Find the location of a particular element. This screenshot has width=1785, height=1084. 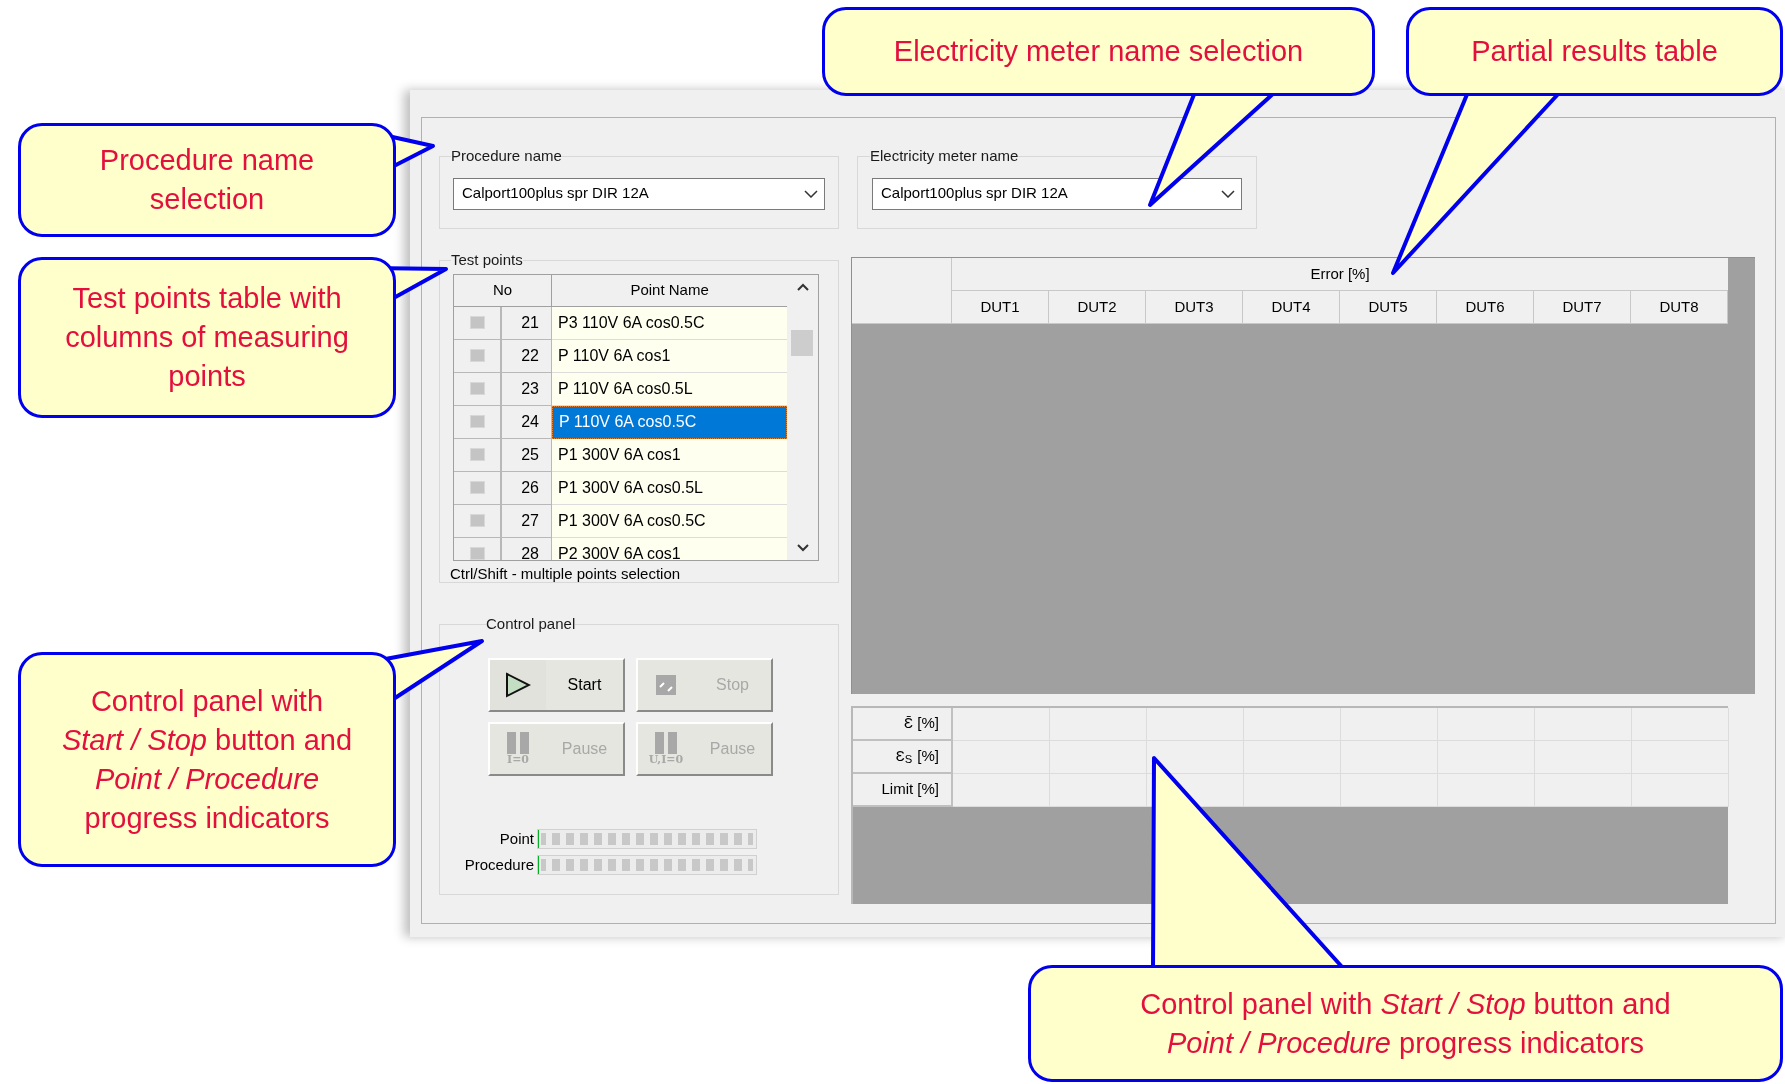

column-header: DUT4 is located at coordinates (1291, 307).